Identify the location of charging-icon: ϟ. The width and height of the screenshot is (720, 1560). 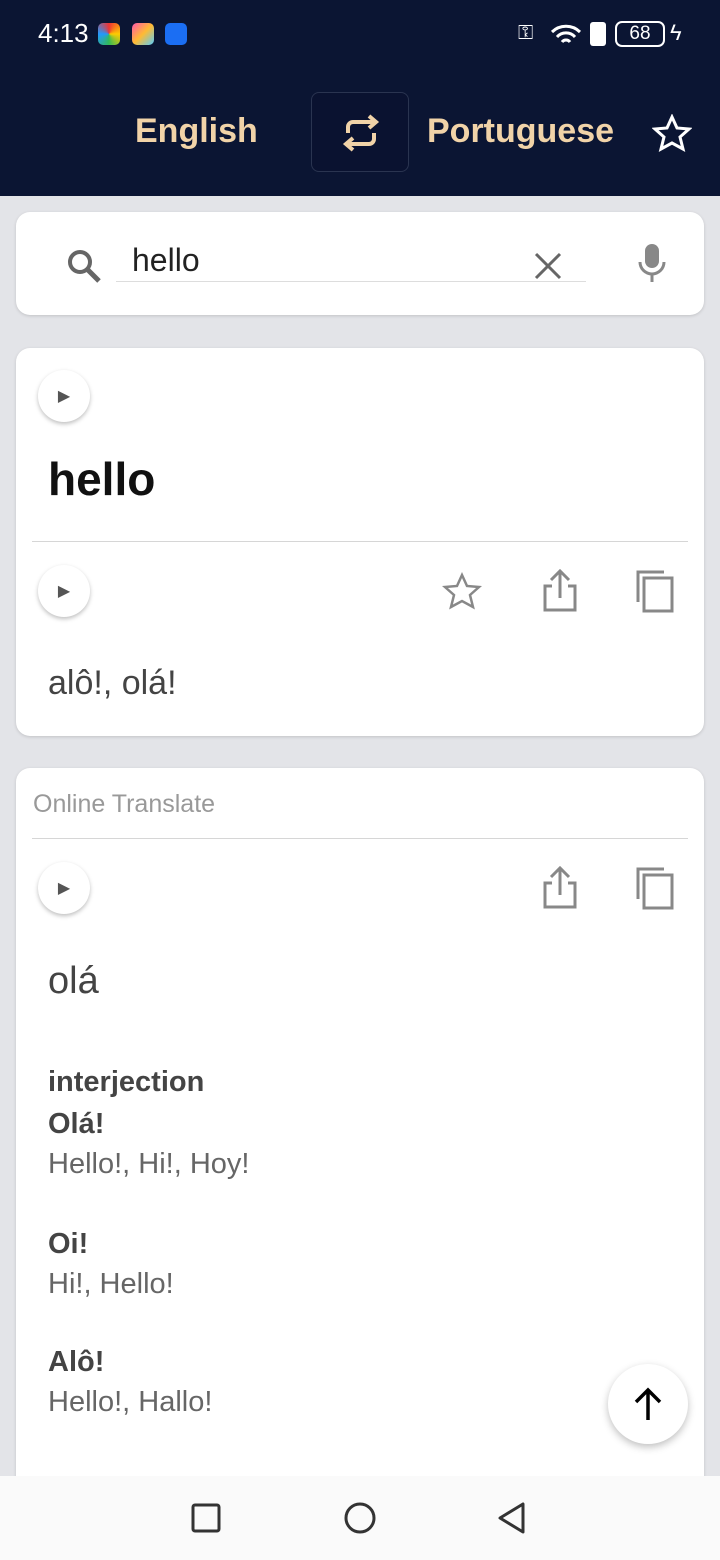
(676, 32).